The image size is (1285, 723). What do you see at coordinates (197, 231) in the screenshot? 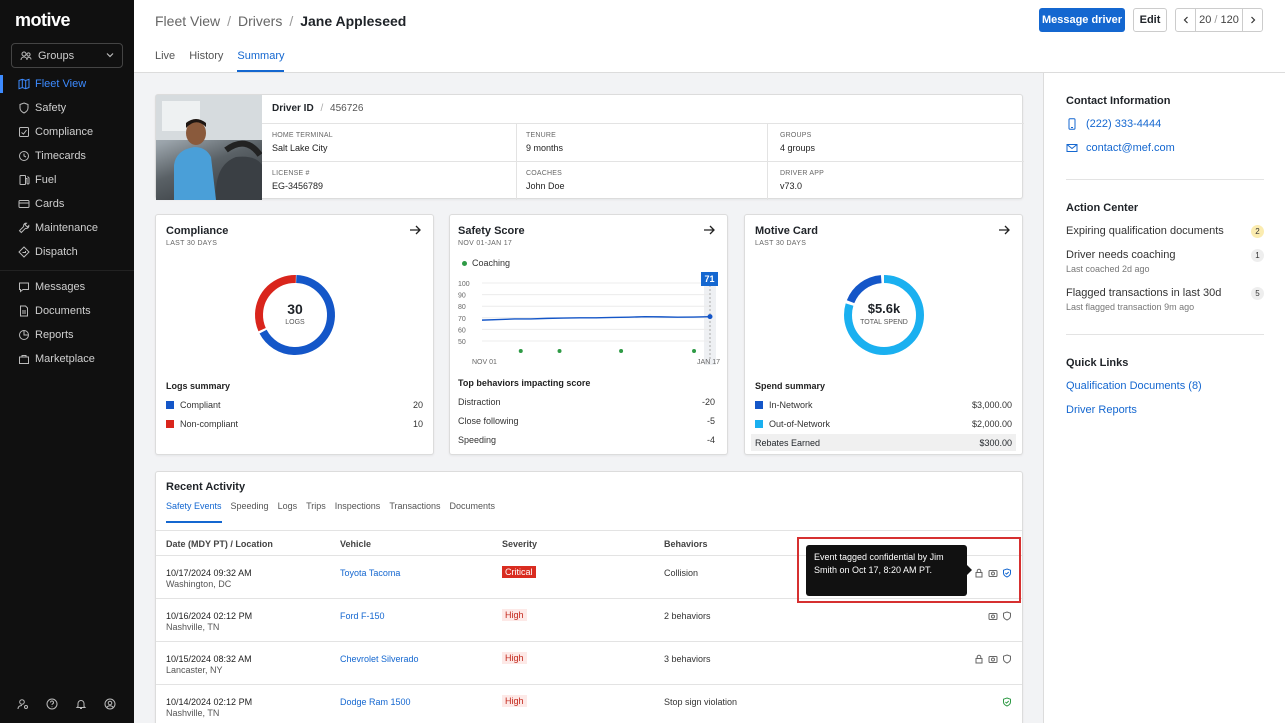
I see `card-title: Compliance` at bounding box center [197, 231].